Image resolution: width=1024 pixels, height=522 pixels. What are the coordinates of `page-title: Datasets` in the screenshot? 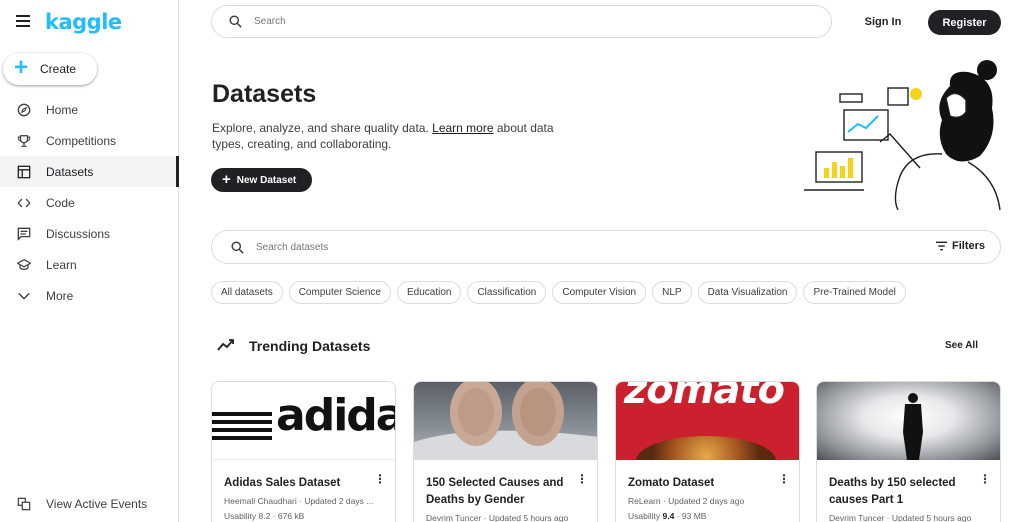 It's located at (264, 94).